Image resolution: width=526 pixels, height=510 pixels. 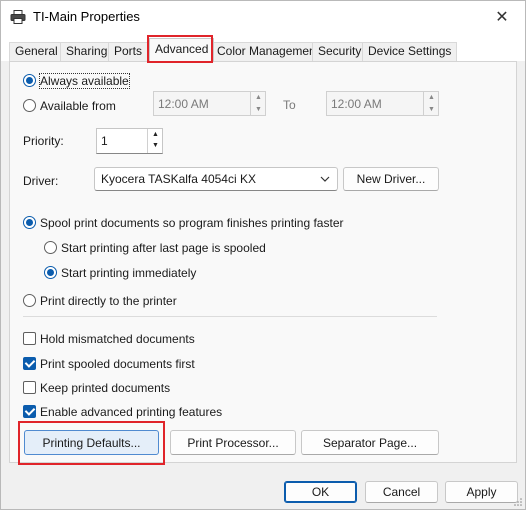 What do you see at coordinates (29, 387) in the screenshot?
I see `keep-printed-checkbox` at bounding box center [29, 387].